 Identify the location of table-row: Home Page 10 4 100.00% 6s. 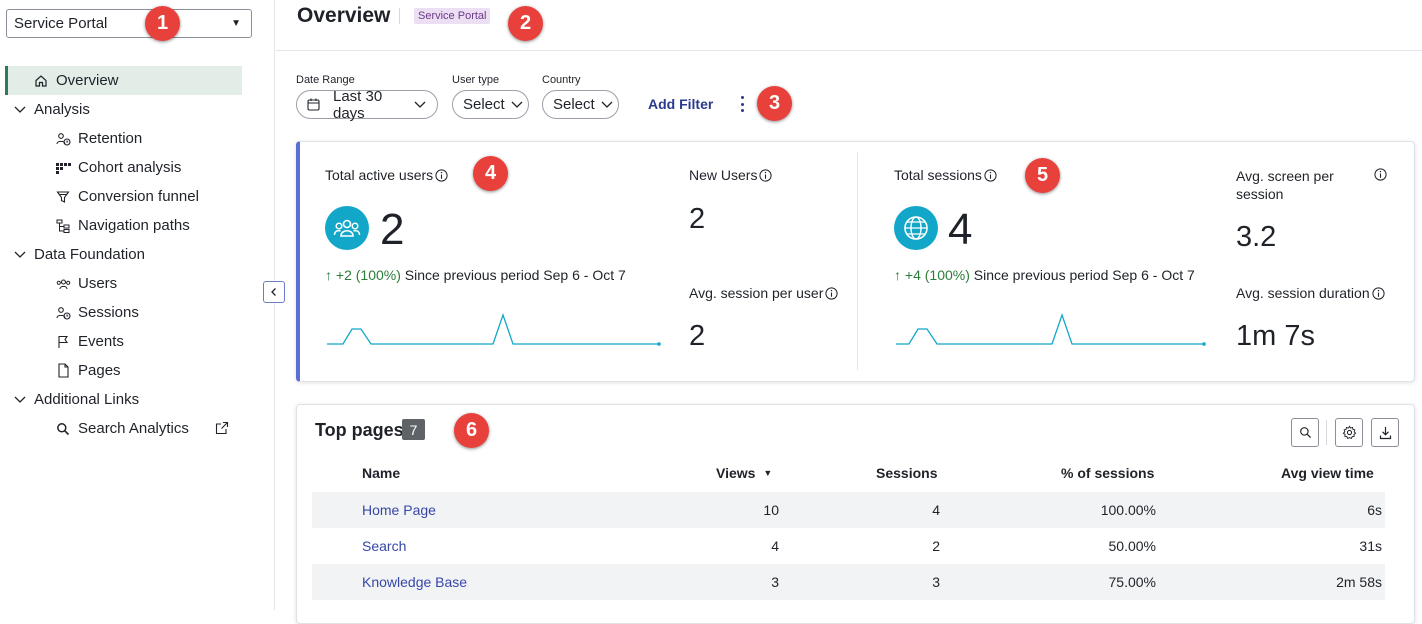
(848, 510).